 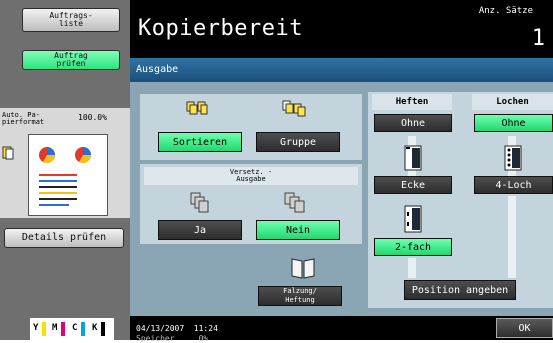 I want to click on page-preview, so click(x=68, y=175).